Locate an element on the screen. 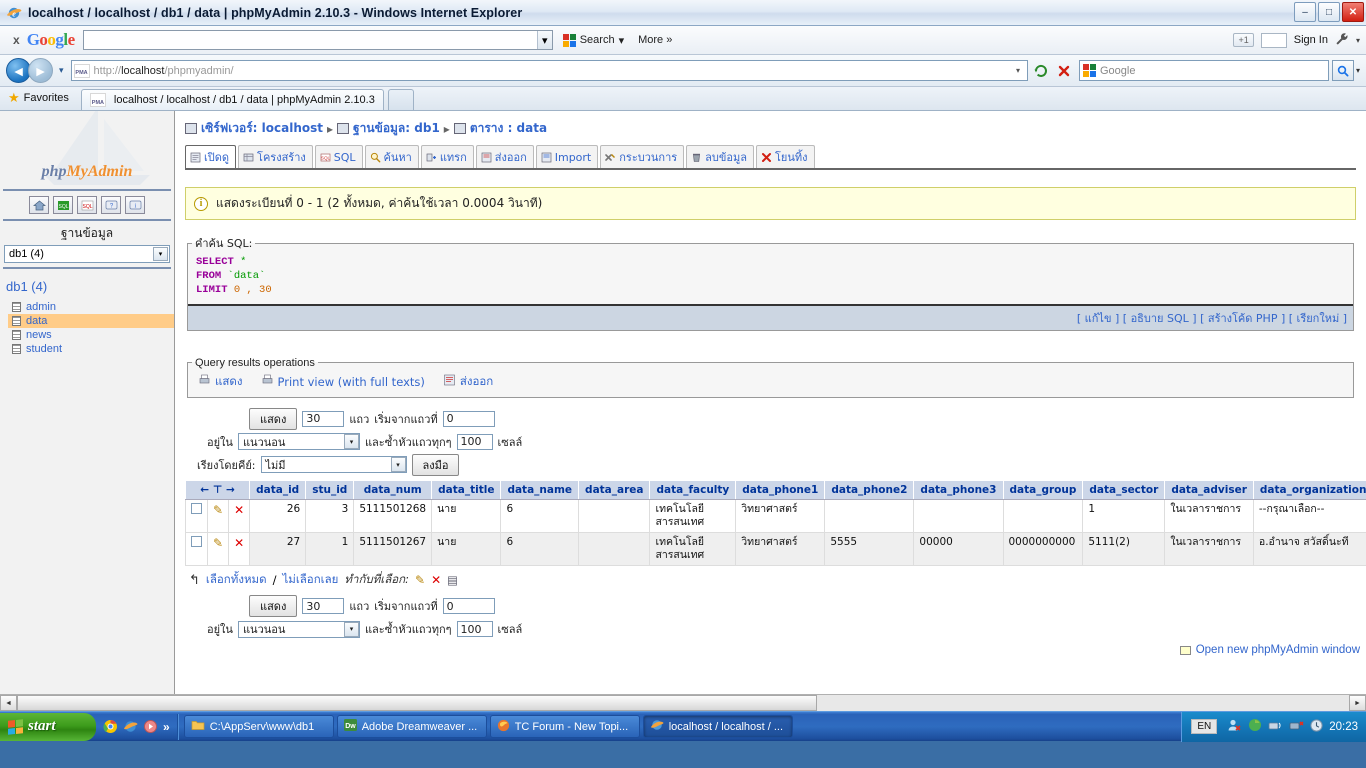 Image resolution: width=1366 pixels, height=768 pixels. mode-select-bottom: แนวนอน ▾ is located at coordinates (298, 629).